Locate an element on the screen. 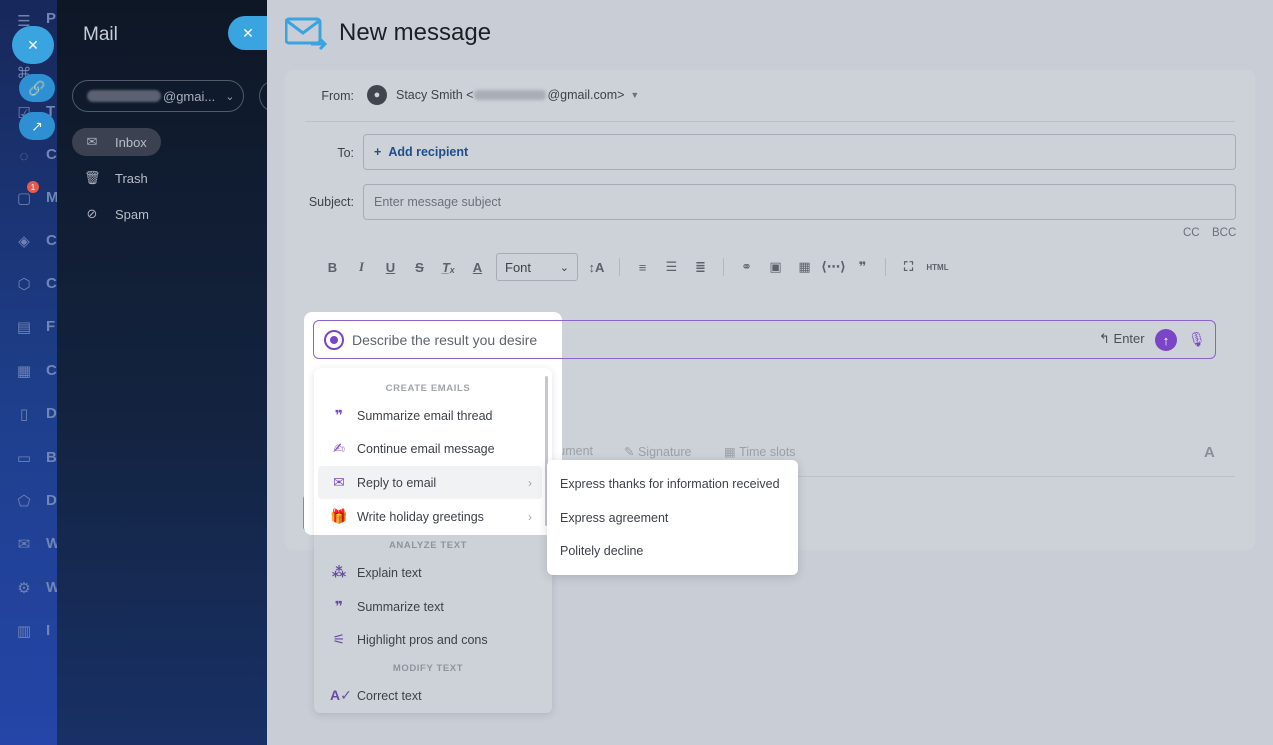 The height and width of the screenshot is (745, 1273). menu-summarize-email-thread: ❞ Summarize email thread is located at coordinates (430, 415).